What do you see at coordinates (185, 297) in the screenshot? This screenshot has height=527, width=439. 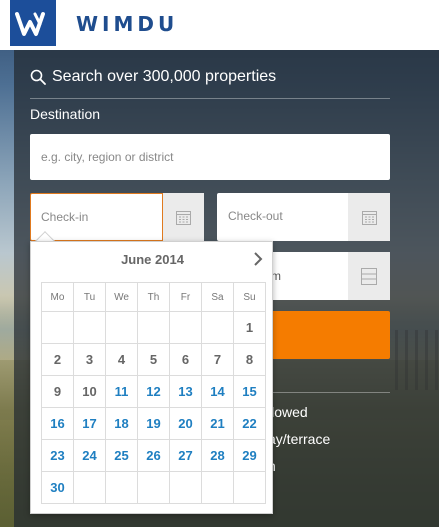 I see `weekday-header: Fr` at bounding box center [185, 297].